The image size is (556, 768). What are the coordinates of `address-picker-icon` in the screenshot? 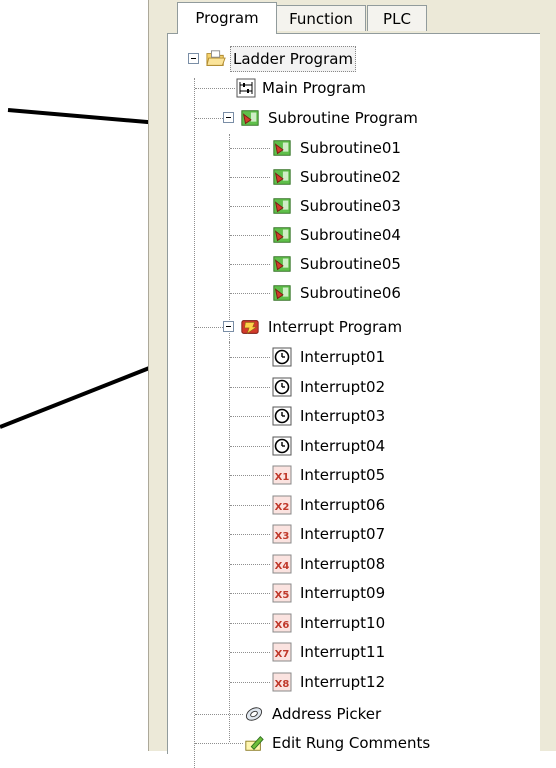 It's located at (254, 714).